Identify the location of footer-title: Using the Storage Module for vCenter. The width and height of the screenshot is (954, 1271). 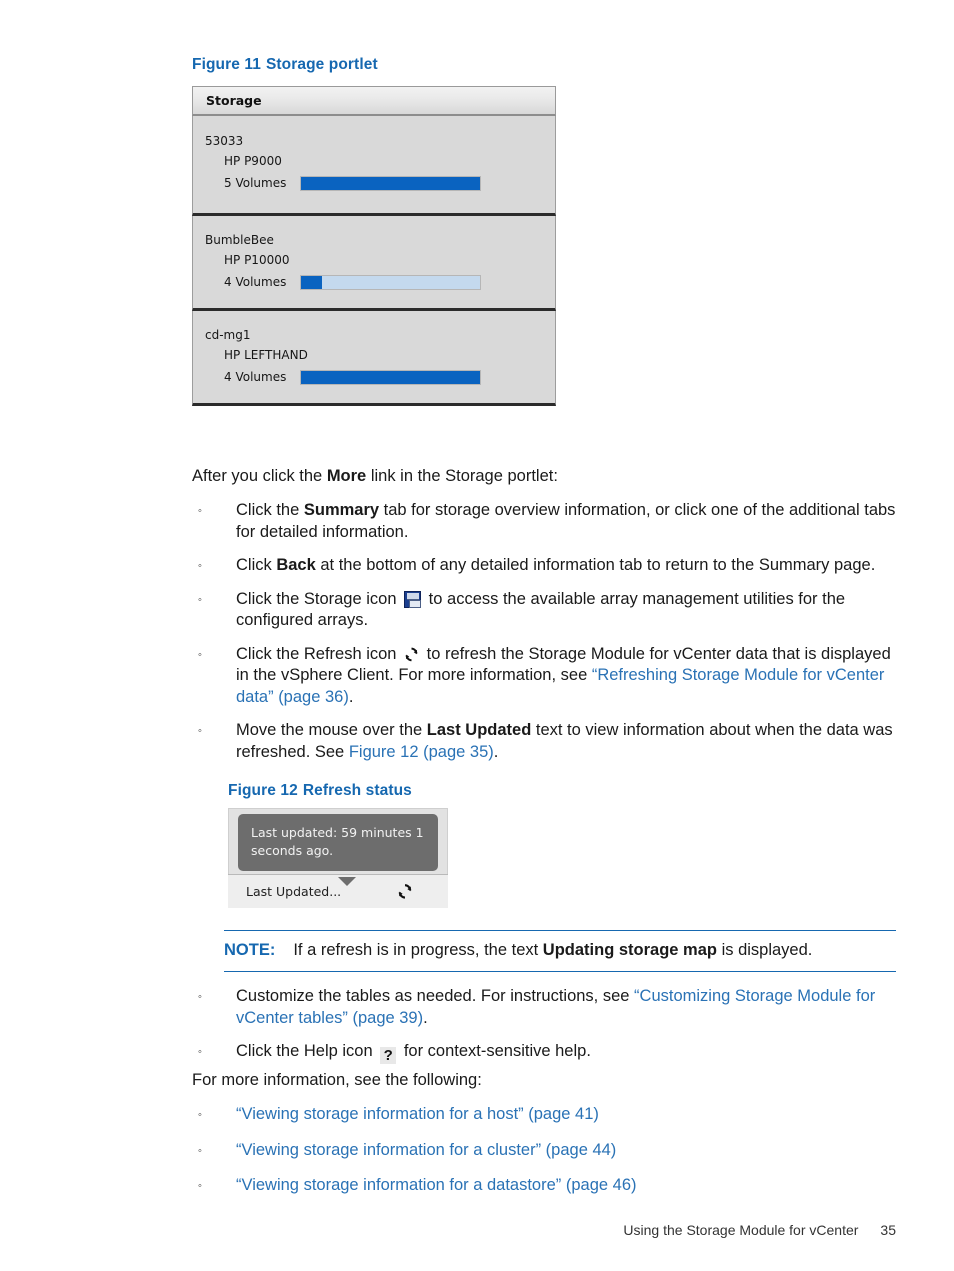
(741, 1230).